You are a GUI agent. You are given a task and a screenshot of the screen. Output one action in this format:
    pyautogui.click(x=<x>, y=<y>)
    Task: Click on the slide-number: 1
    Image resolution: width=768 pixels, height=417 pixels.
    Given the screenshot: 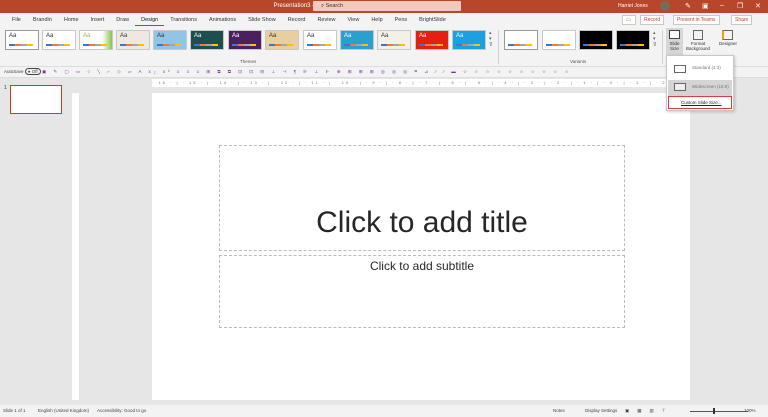 What is the action you would take?
    pyautogui.click(x=5, y=88)
    